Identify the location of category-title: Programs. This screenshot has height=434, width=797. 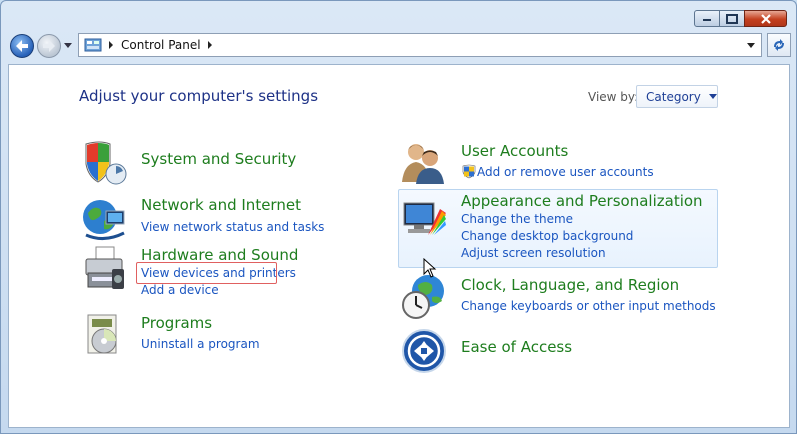
(176, 323).